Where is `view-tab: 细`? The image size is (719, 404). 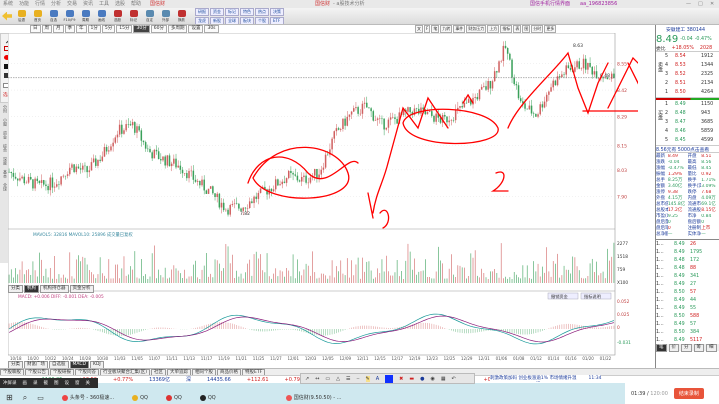
view-tab: 细 is located at coordinates (711, 347).